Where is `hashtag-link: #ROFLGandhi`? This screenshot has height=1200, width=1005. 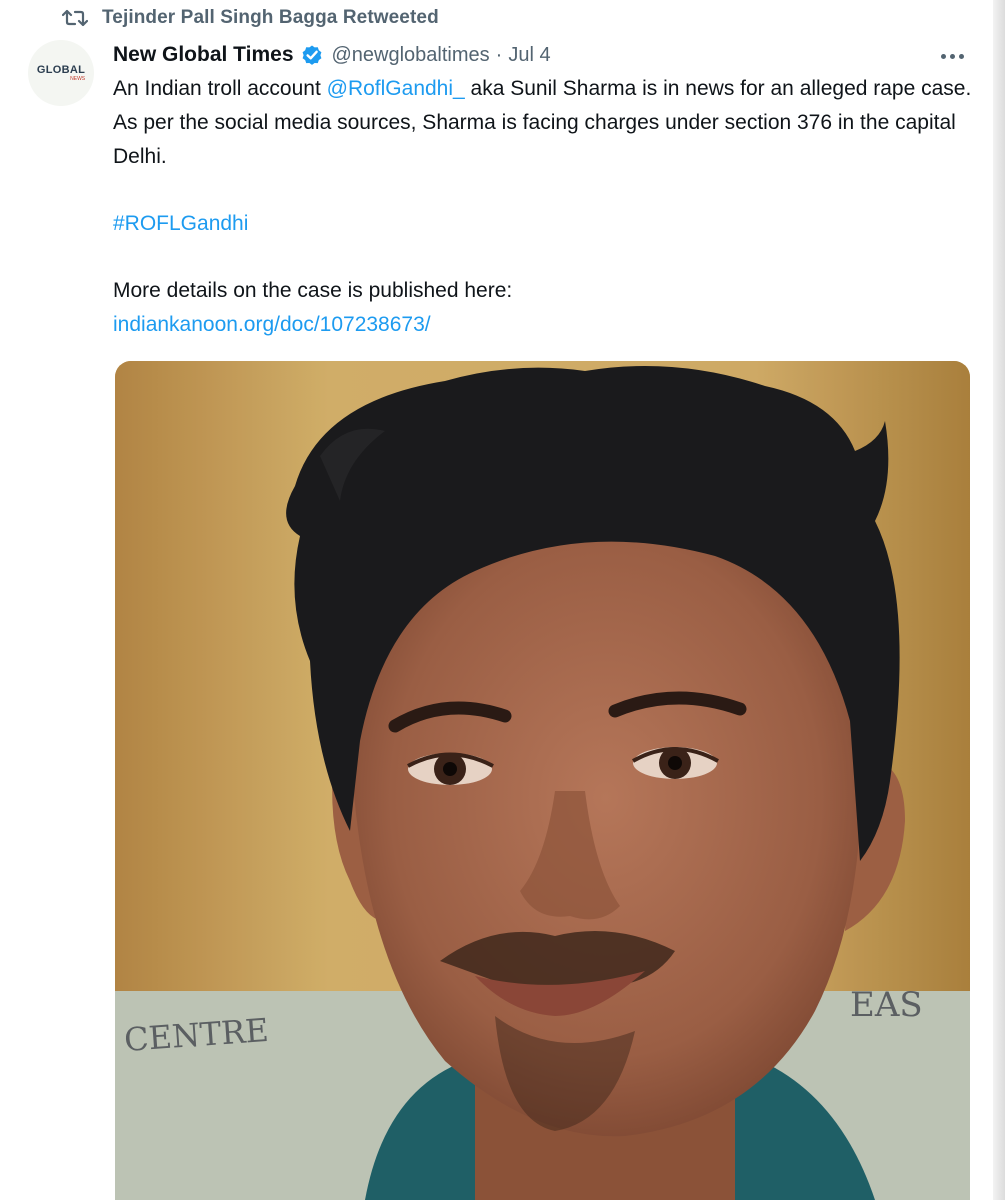 hashtag-link: #ROFLGandhi is located at coordinates (180, 223).